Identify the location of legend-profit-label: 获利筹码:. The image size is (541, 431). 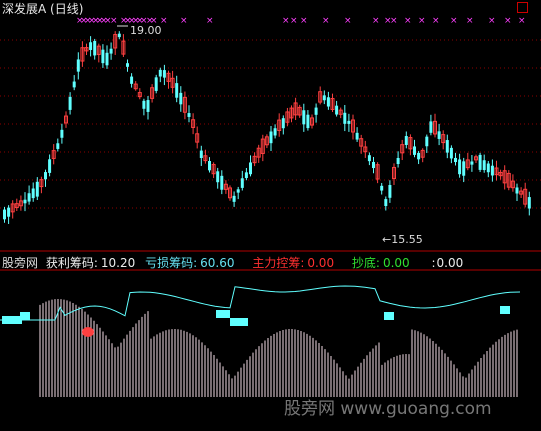
(71, 263).